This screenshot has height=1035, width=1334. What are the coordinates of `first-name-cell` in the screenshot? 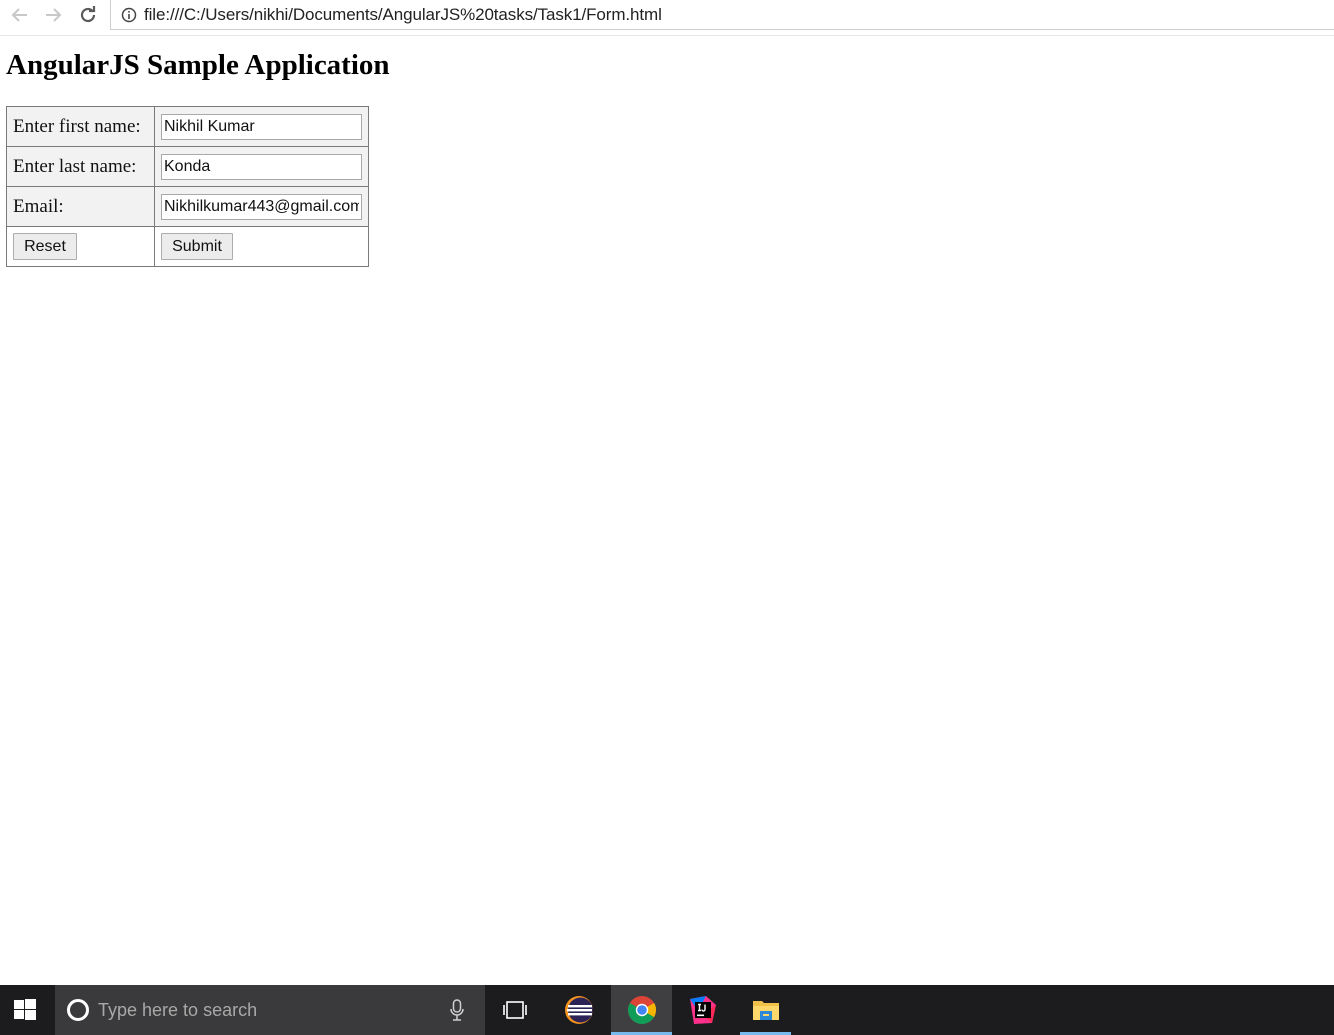 It's located at (261, 126).